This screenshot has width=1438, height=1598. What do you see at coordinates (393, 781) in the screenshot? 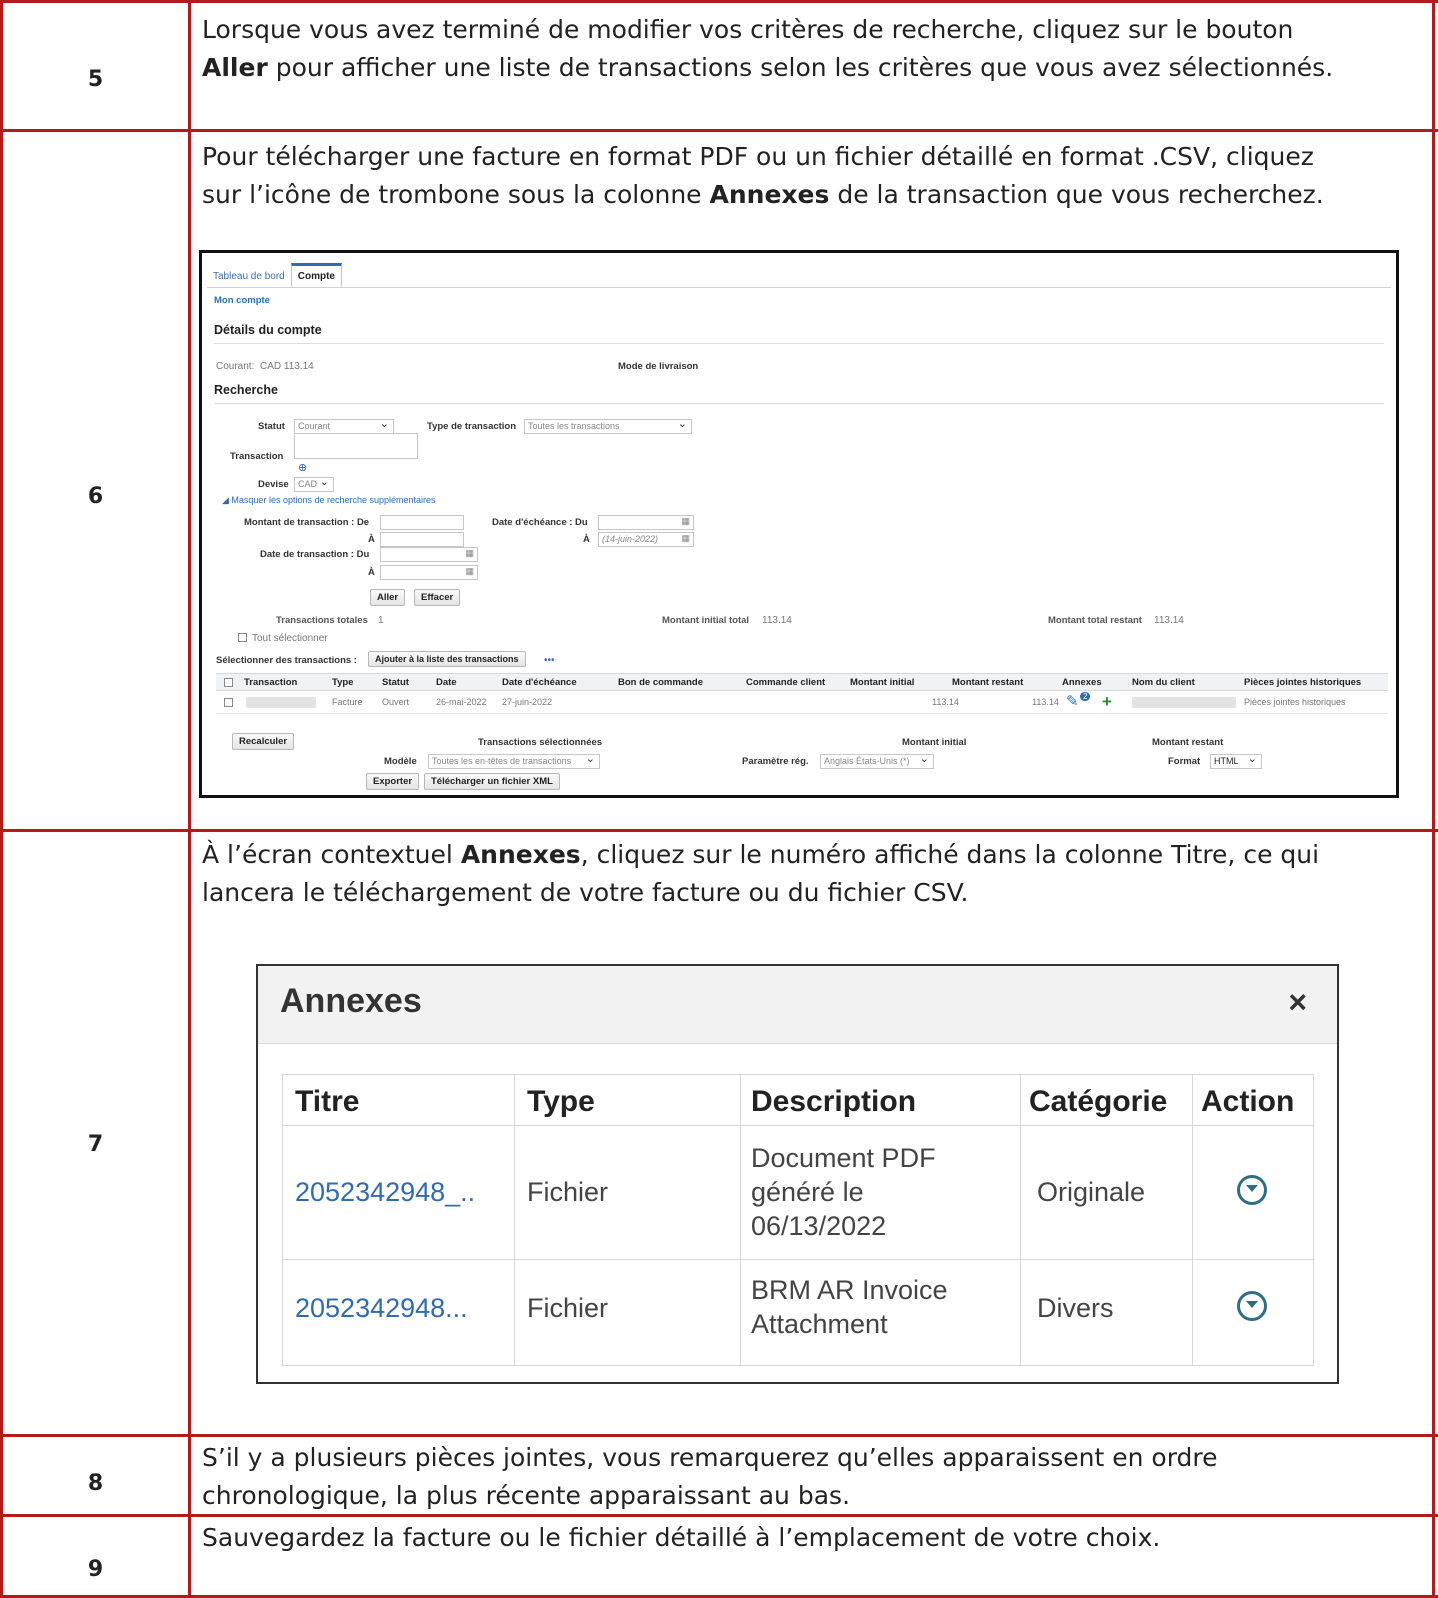
I see `export-button: Exporter` at bounding box center [393, 781].